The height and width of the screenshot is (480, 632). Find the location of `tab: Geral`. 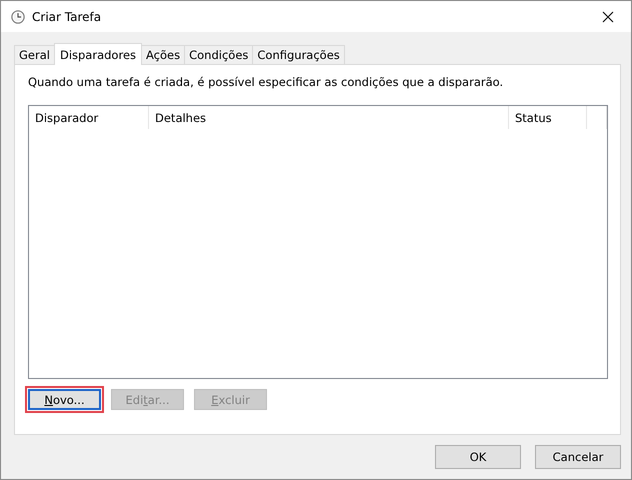

tab: Geral is located at coordinates (34, 54).